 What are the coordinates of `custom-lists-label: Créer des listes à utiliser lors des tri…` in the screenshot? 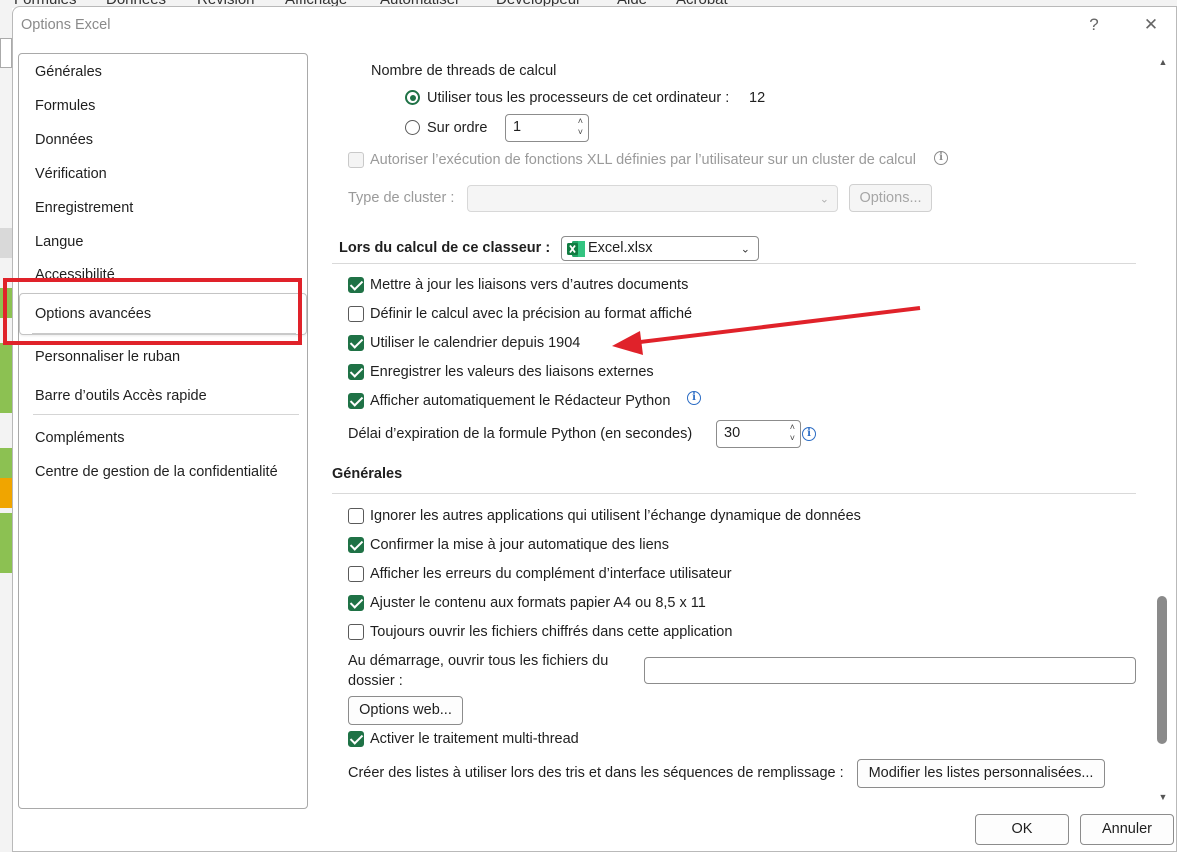 It's located at (596, 773).